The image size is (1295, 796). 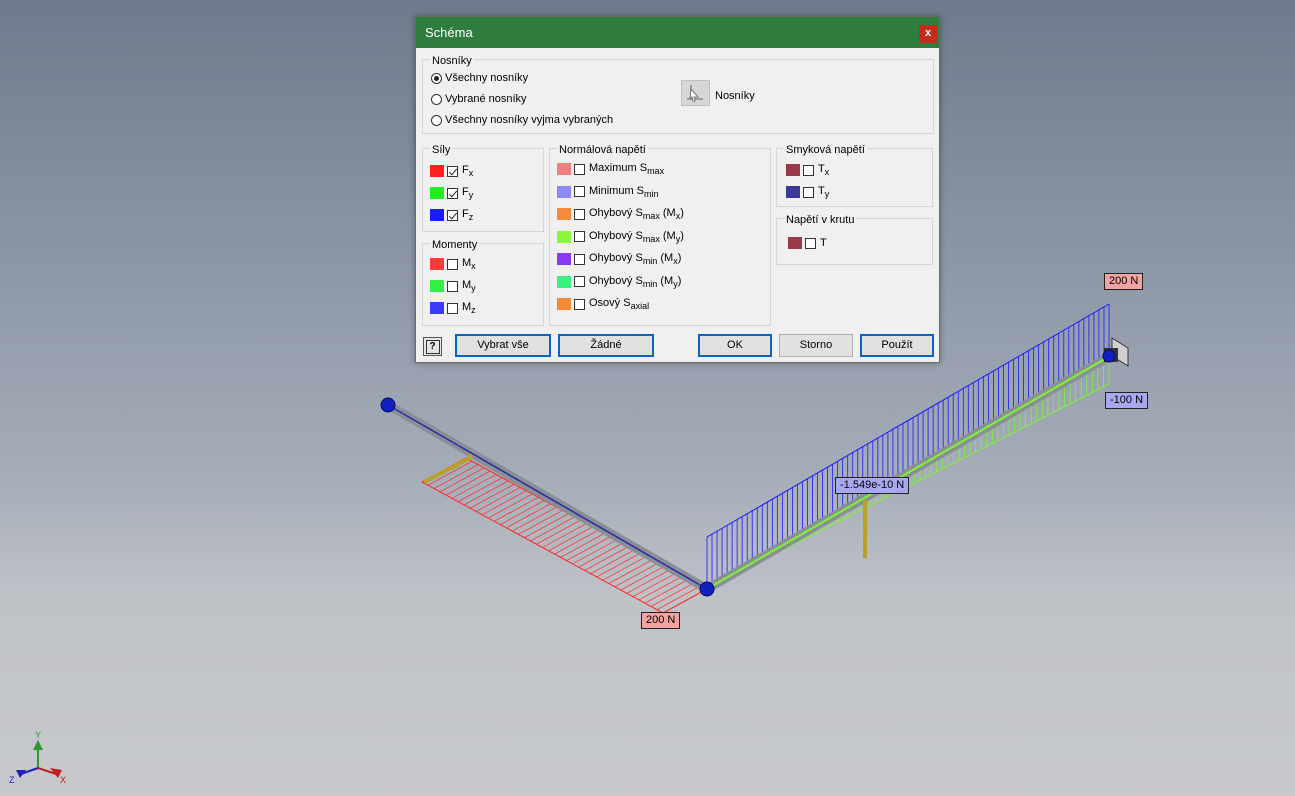 What do you see at coordinates (897, 345) in the screenshot?
I see `apply-button: Použít` at bounding box center [897, 345].